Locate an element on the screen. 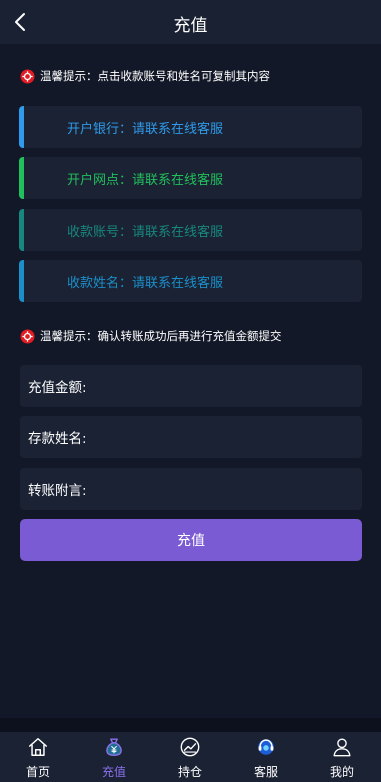 The height and width of the screenshot is (782, 381). customer-service-icon is located at coordinates (266, 747).